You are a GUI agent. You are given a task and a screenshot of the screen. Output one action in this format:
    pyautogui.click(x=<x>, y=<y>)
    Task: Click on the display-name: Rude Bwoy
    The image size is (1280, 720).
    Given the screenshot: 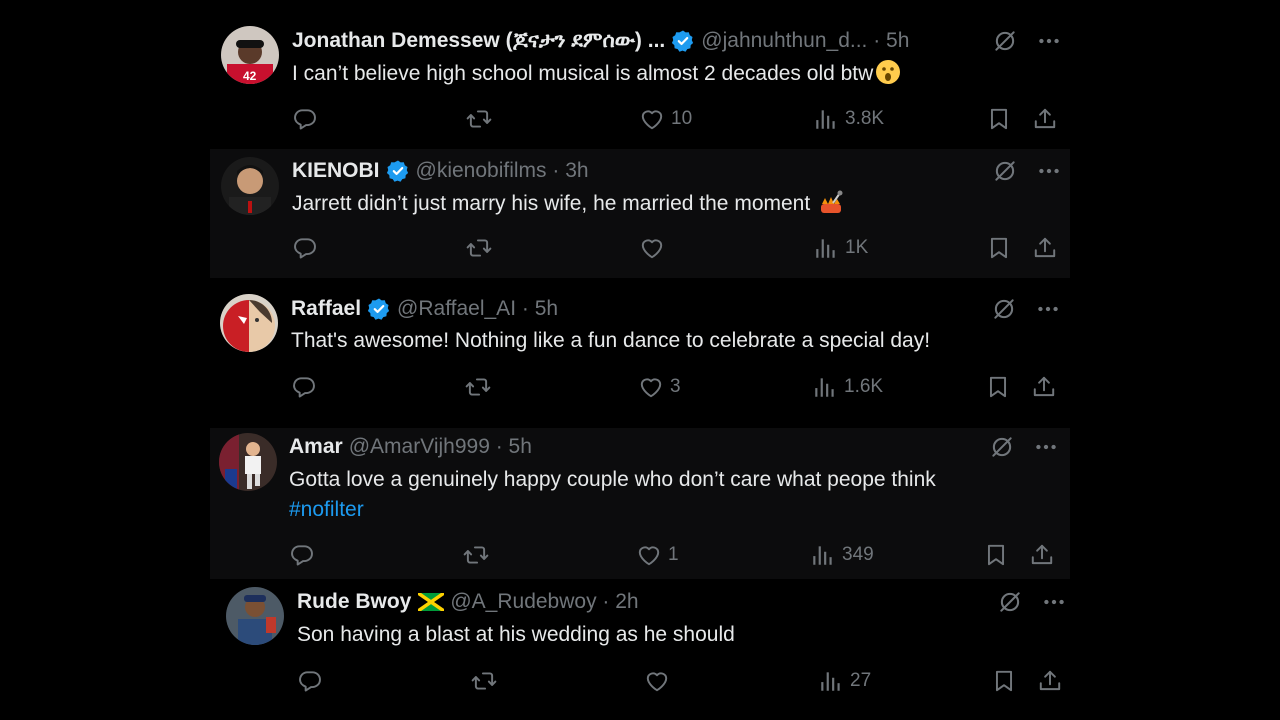 What is the action you would take?
    pyautogui.click(x=354, y=602)
    